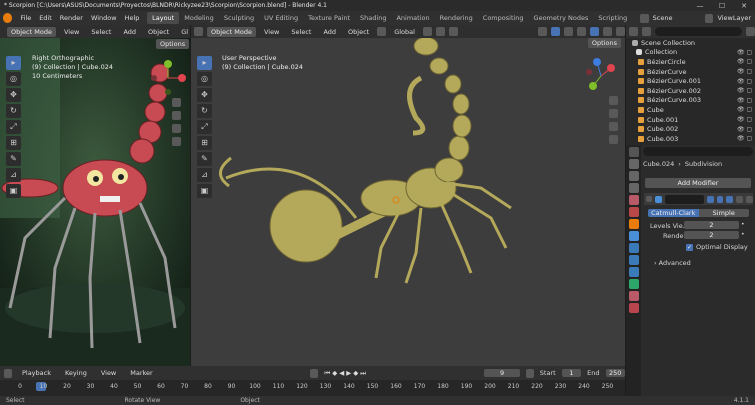 The height and width of the screenshot is (405, 755). I want to click on main-cursor-tool-icon: ◎, so click(204, 79).